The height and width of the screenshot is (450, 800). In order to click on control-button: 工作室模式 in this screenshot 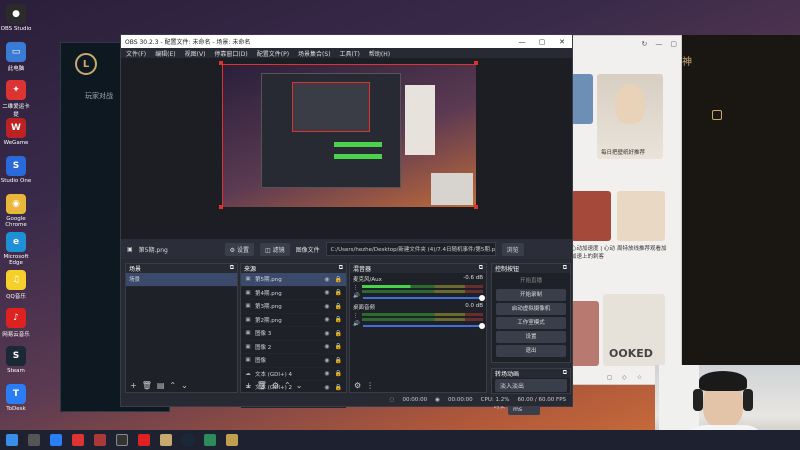, I will do `click(531, 323)`.